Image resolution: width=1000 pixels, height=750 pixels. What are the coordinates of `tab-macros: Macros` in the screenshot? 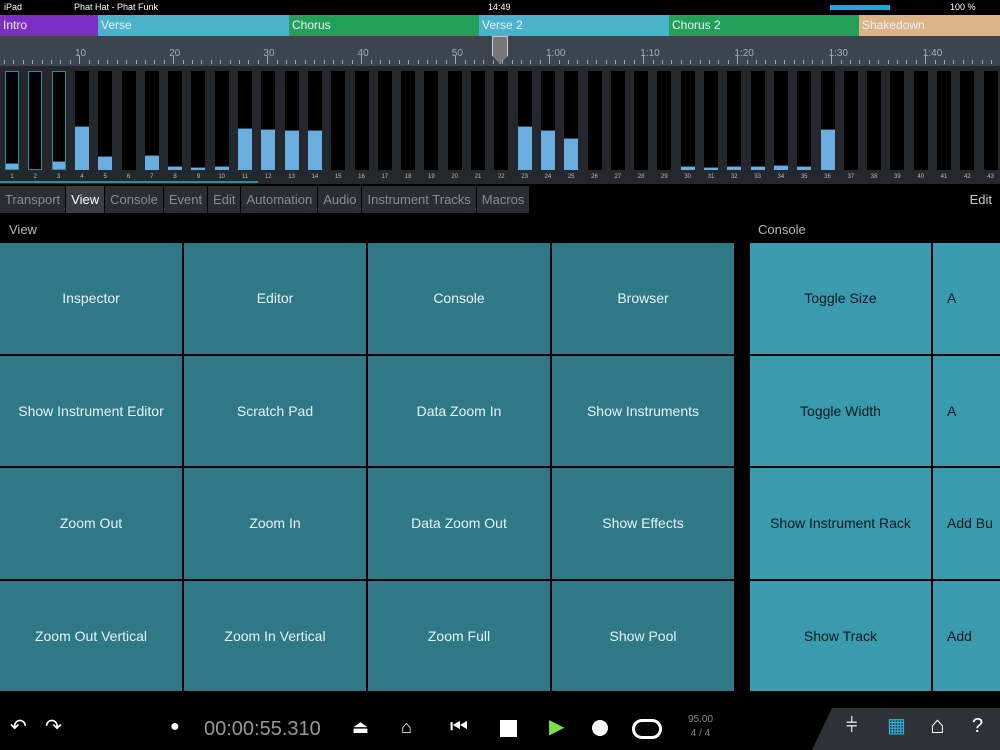 It's located at (503, 199).